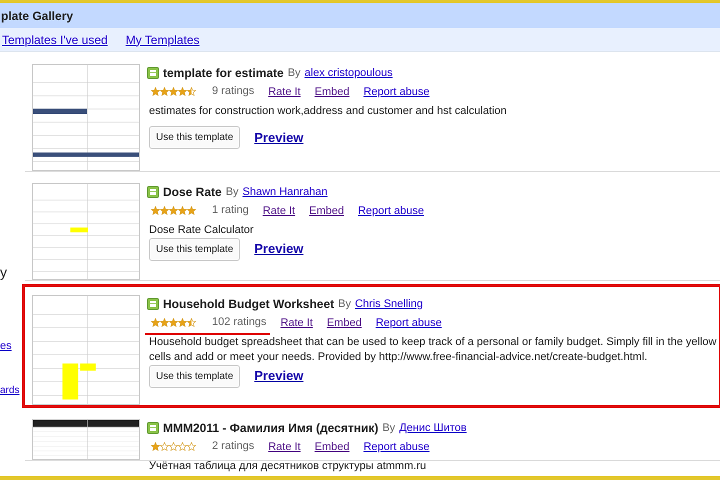  What do you see at coordinates (270, 428) in the screenshot?
I see `template-title: MMM2011 - Фамилия Имя (десятник)` at bounding box center [270, 428].